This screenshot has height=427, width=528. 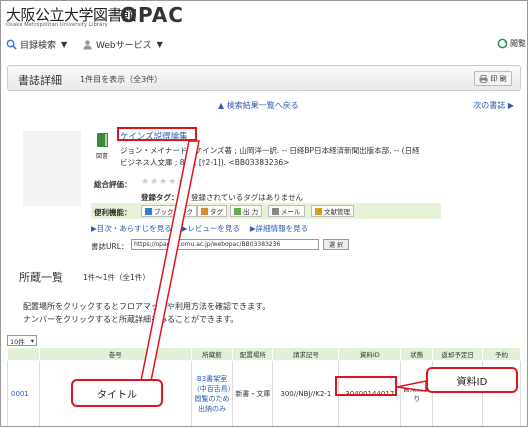 What do you see at coordinates (173, 212) in the screenshot?
I see `bookmark-label: ブックマーク` at bounding box center [173, 212].